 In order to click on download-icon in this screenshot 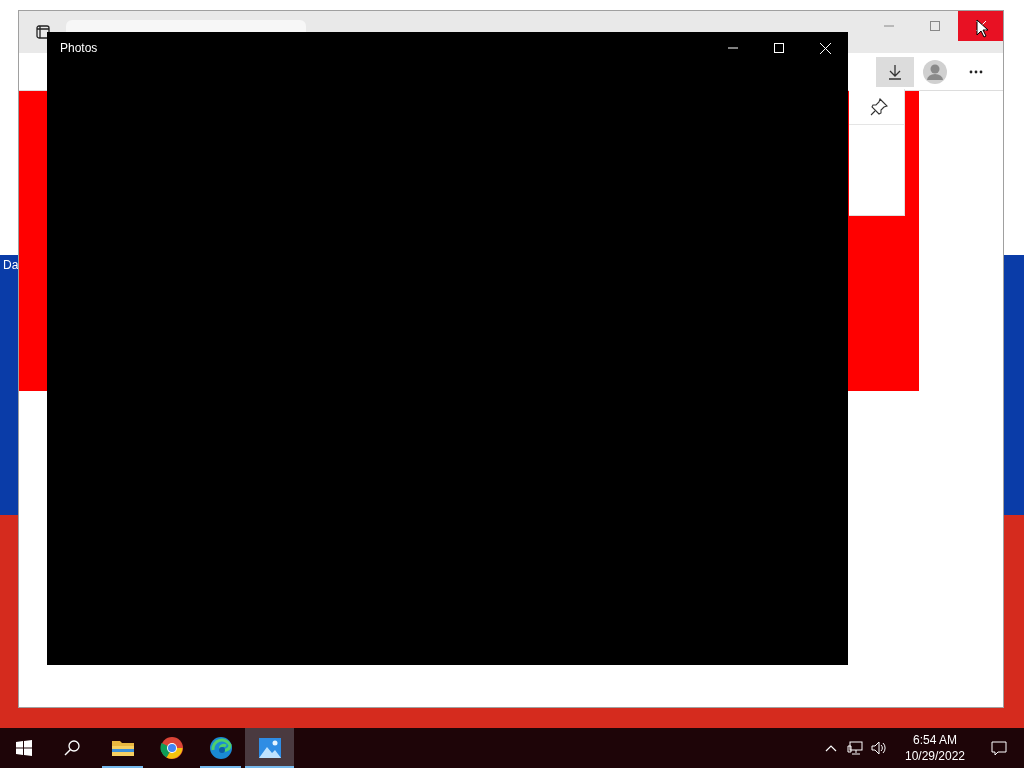, I will do `click(895, 71)`.